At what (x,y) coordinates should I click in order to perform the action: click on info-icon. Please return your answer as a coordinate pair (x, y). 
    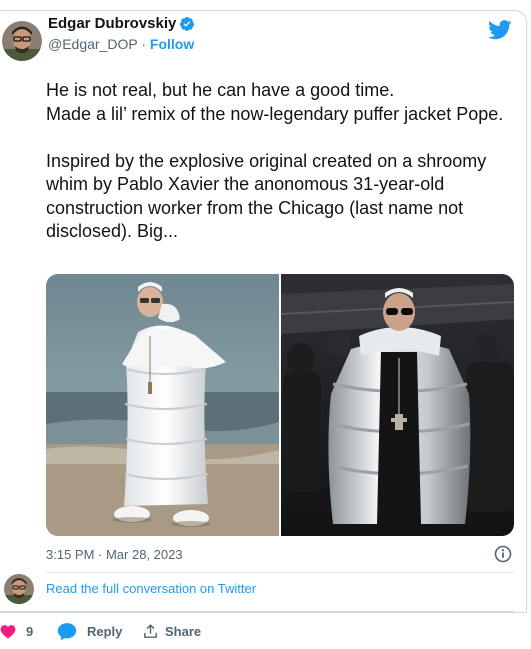
    Looking at the image, I should click on (503, 554).